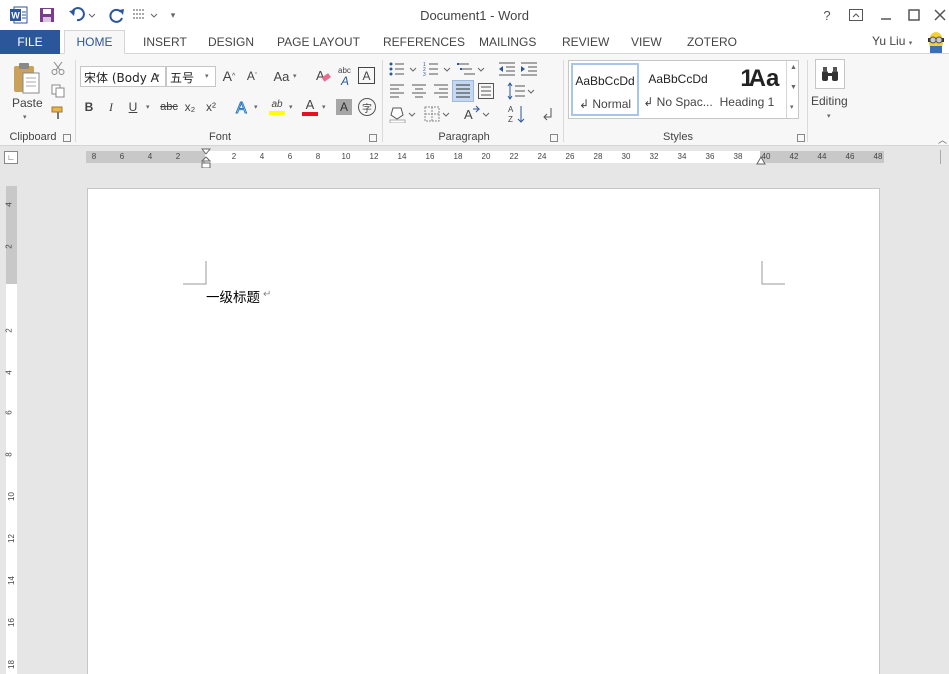  Describe the element at coordinates (605, 81) in the screenshot. I see `style-preview: AaBbCcDd` at that location.